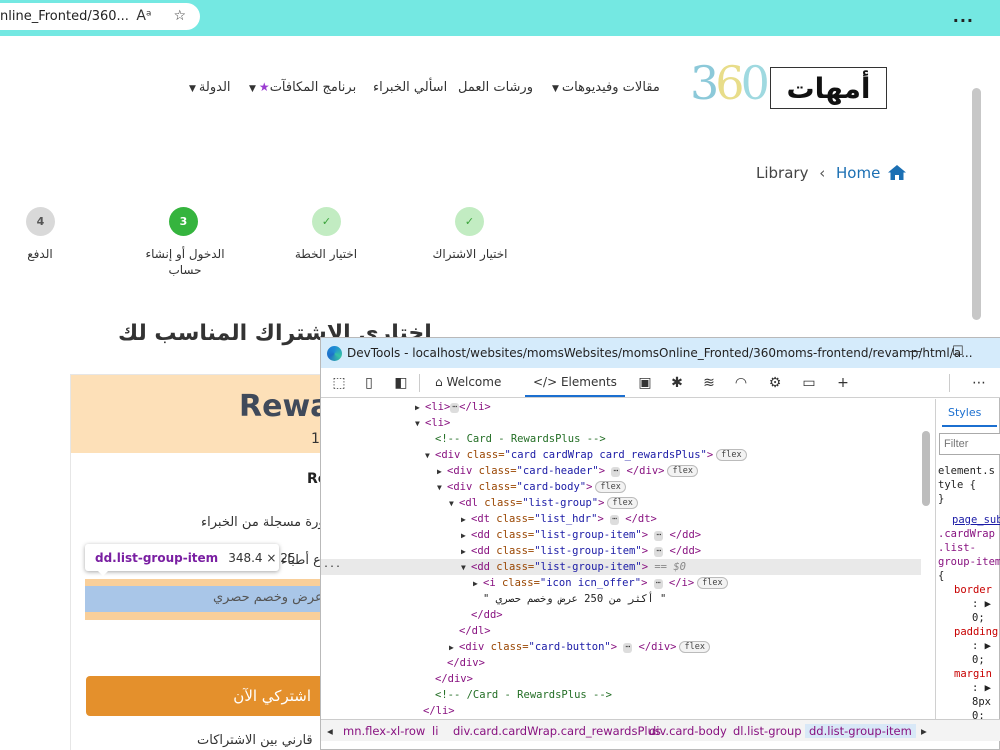 The height and width of the screenshot is (750, 1000). What do you see at coordinates (401, 383) in the screenshot?
I see `toggle-sidebar-icon: ◧` at bounding box center [401, 383].